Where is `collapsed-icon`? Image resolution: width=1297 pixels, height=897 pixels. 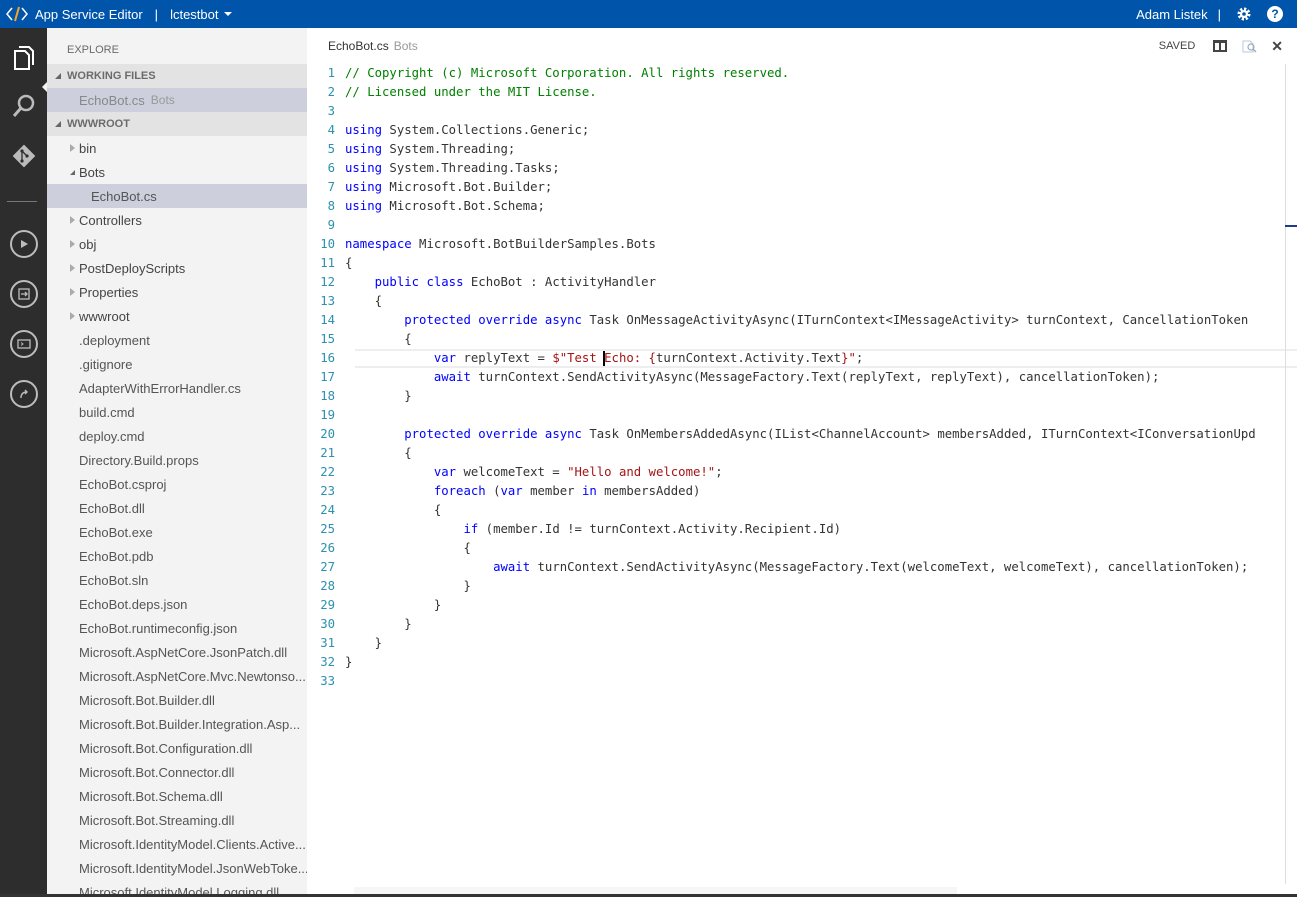
collapsed-icon is located at coordinates (72, 148).